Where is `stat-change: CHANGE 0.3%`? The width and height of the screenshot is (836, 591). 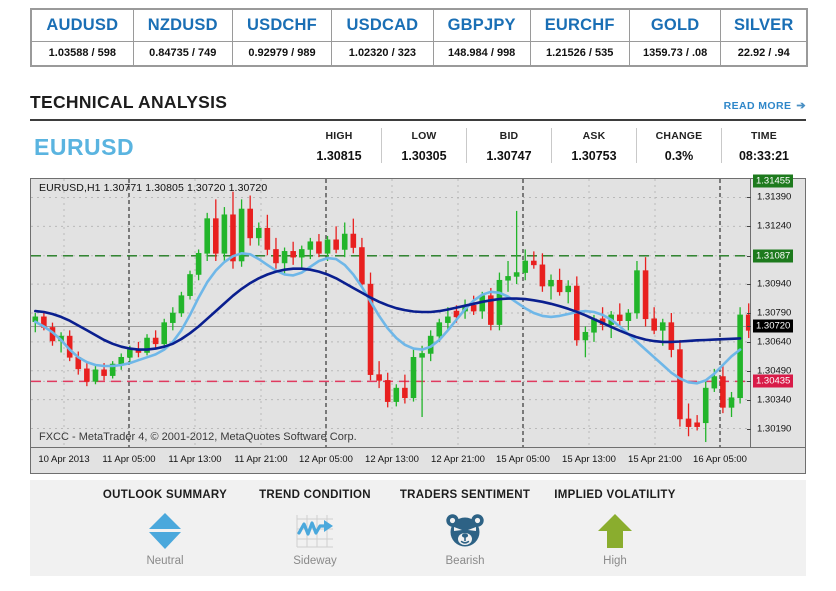
stat-change: CHANGE 0.3% is located at coordinates (678, 145).